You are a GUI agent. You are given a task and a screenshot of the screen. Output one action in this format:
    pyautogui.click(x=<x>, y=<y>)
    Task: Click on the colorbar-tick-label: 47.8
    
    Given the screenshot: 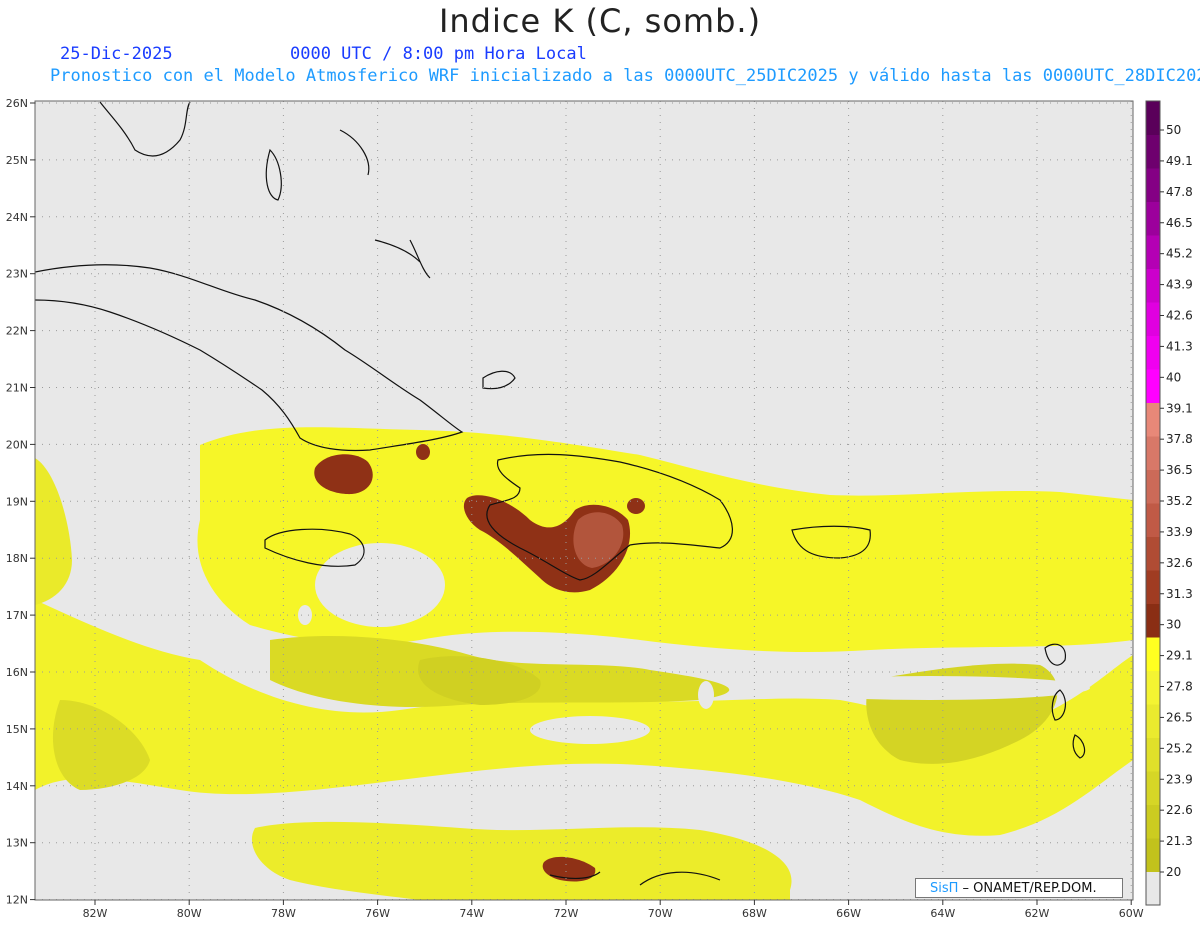 What is the action you would take?
    pyautogui.click(x=1179, y=192)
    